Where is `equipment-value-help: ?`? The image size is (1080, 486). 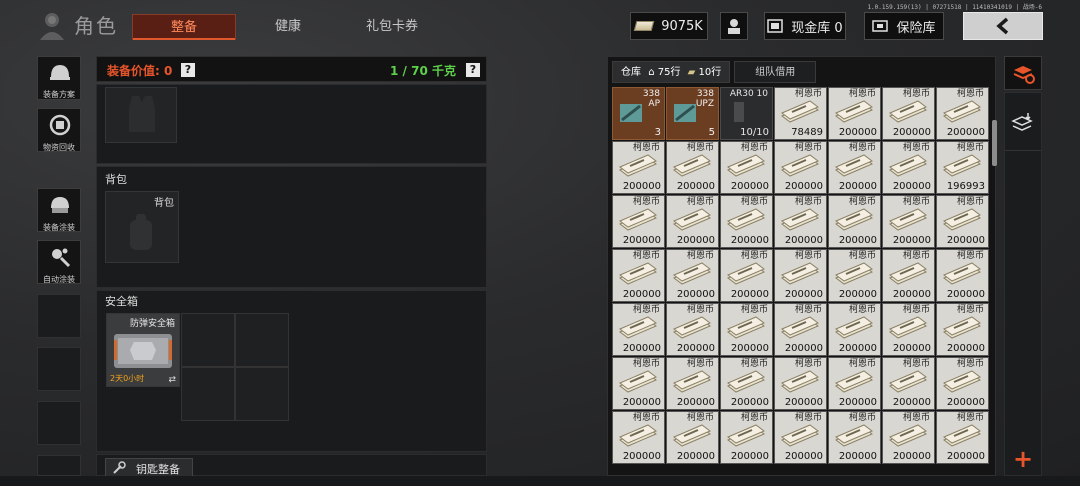
equipment-value-help: ? is located at coordinates (188, 70).